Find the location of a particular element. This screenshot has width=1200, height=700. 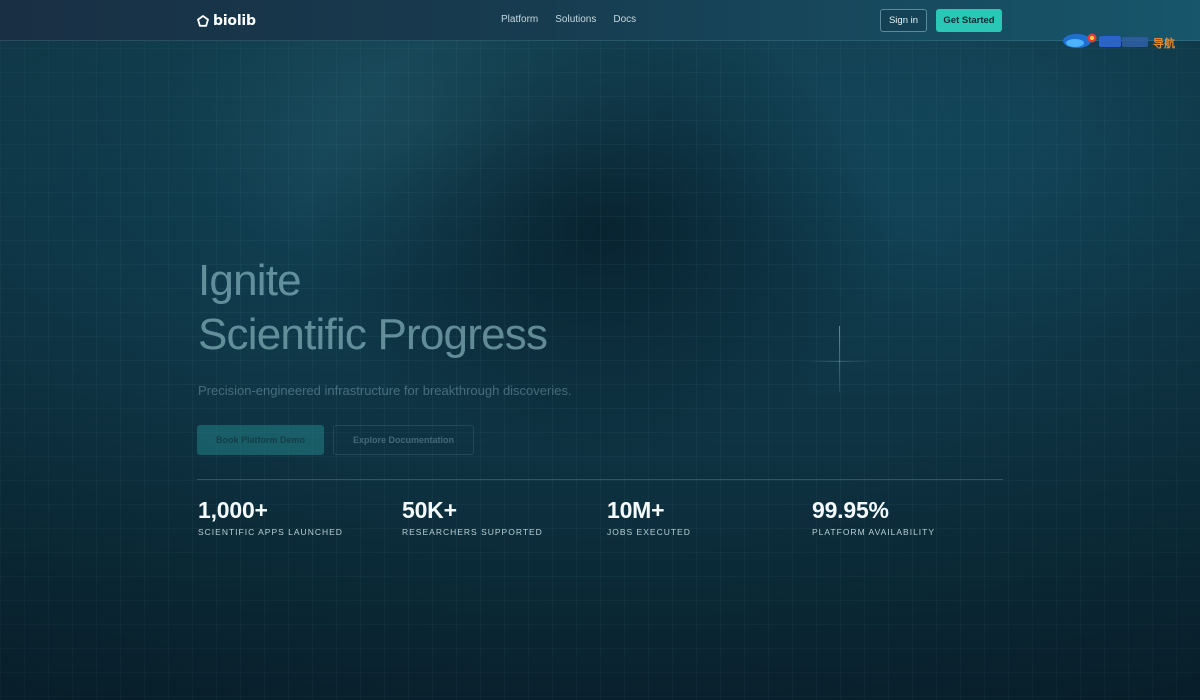

stats-divider is located at coordinates (600, 479).